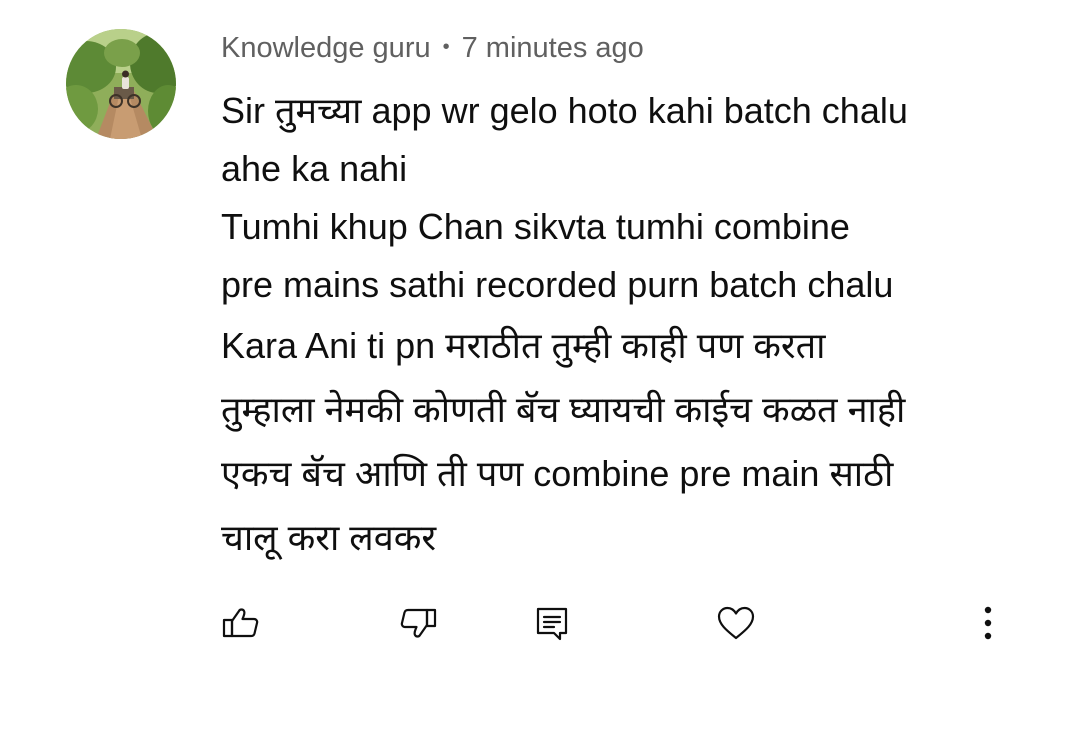 Image resolution: width=1080 pixels, height=731 pixels. I want to click on comment-timestamp: 7 minutes ago, so click(553, 48).